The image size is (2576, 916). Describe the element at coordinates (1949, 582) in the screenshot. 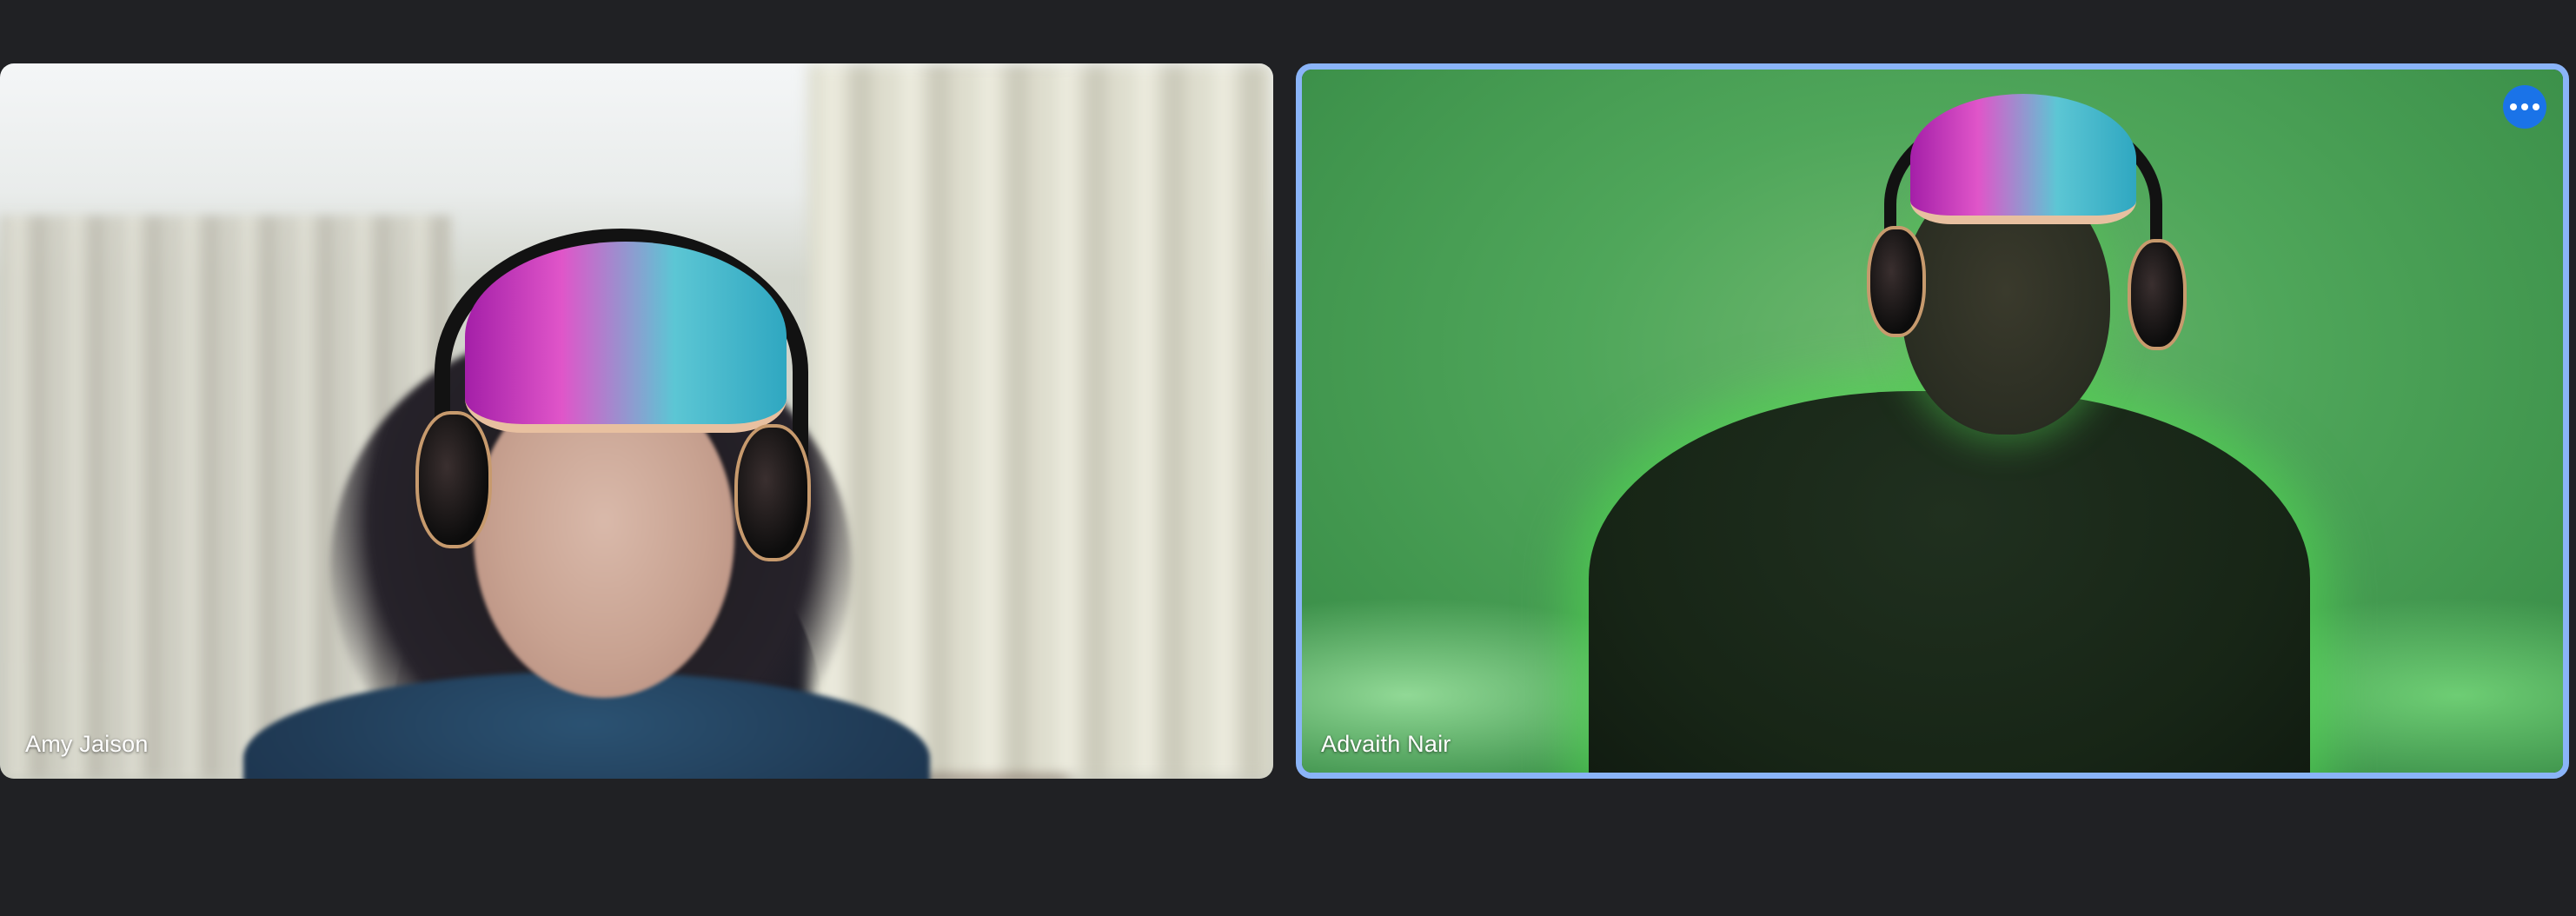

I see `participant-body` at that location.